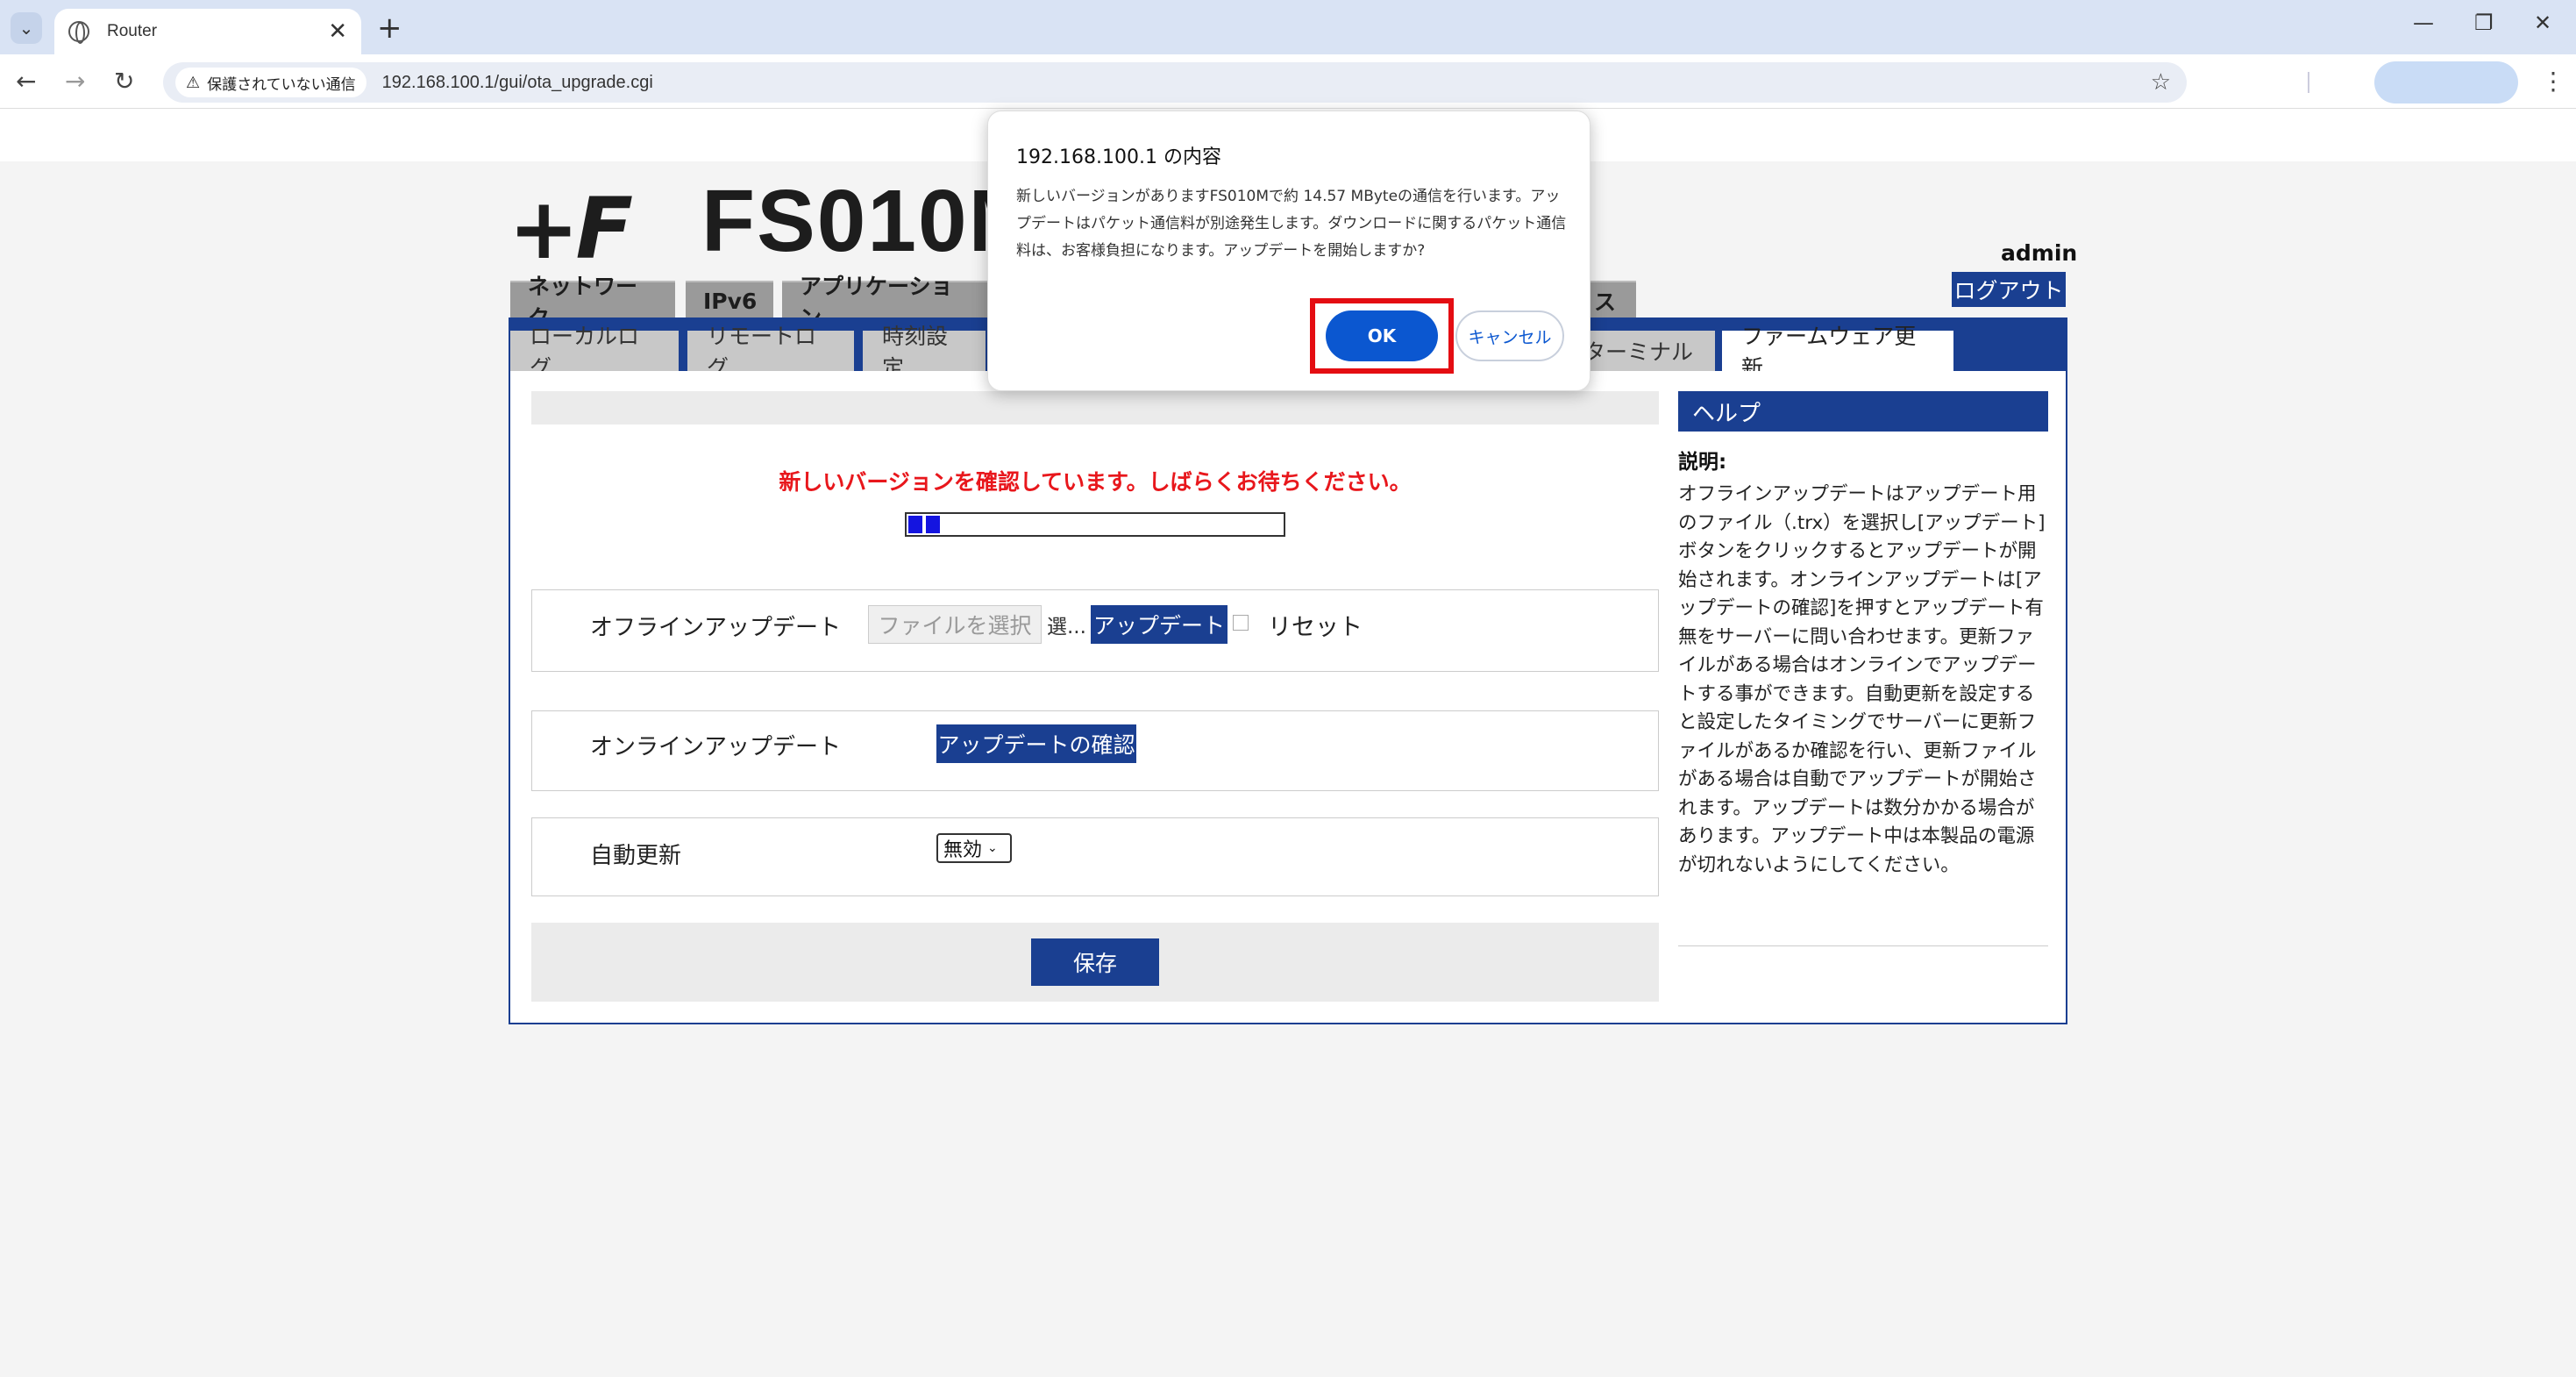  I want to click on sub-tab-terminal: ターミナル, so click(1645, 351).